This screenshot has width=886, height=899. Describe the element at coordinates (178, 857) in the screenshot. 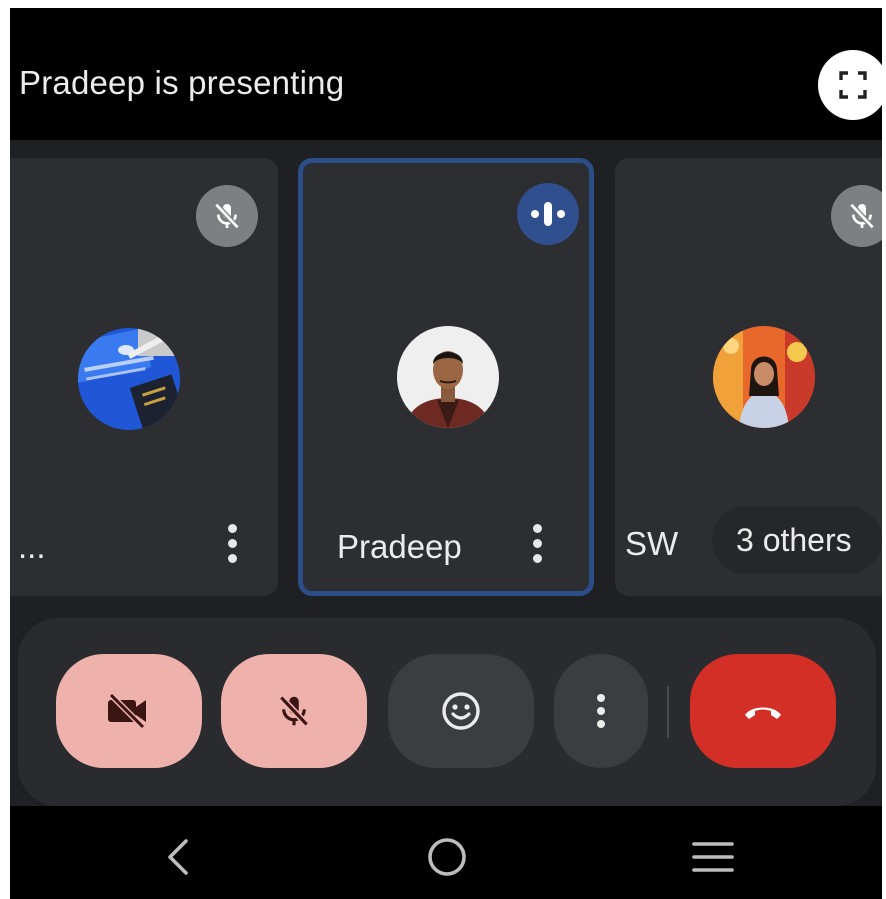

I see `back-icon` at that location.